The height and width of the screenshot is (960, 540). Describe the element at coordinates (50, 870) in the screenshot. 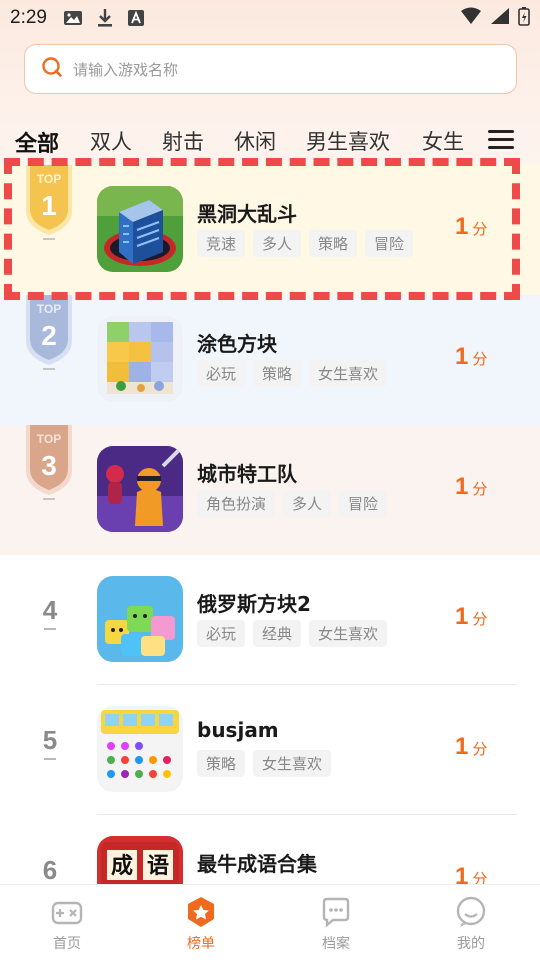

I see `rank-text: 6` at that location.